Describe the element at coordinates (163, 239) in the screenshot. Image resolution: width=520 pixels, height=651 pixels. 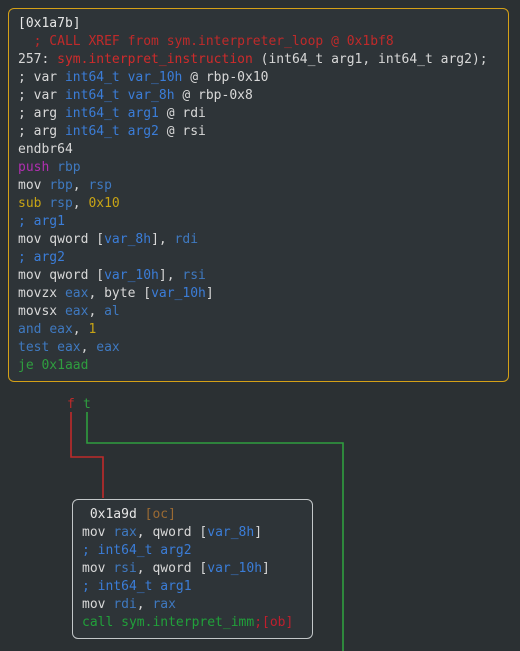
I see `disasm-token: ],` at that location.